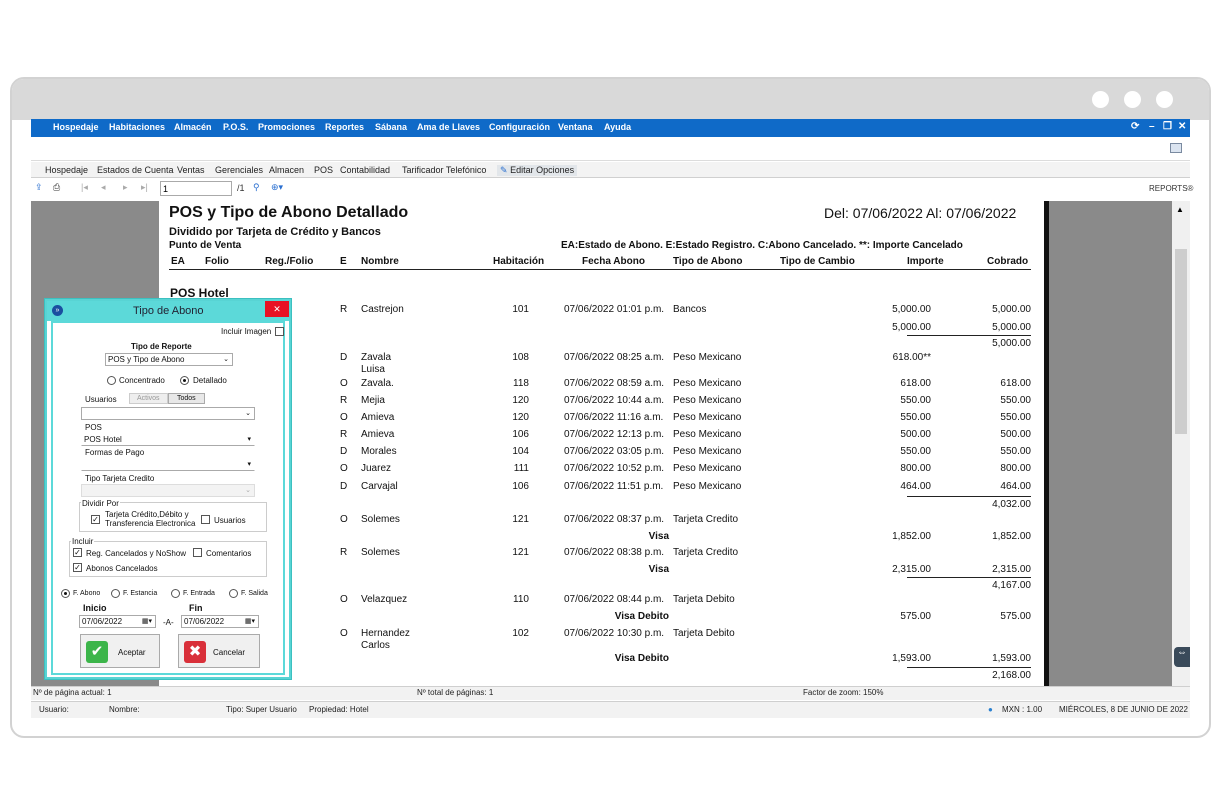 Image resolution: width=1221 pixels, height=791 pixels. What do you see at coordinates (205, 519) in the screenshot?
I see `usuarios-checkbox` at bounding box center [205, 519].